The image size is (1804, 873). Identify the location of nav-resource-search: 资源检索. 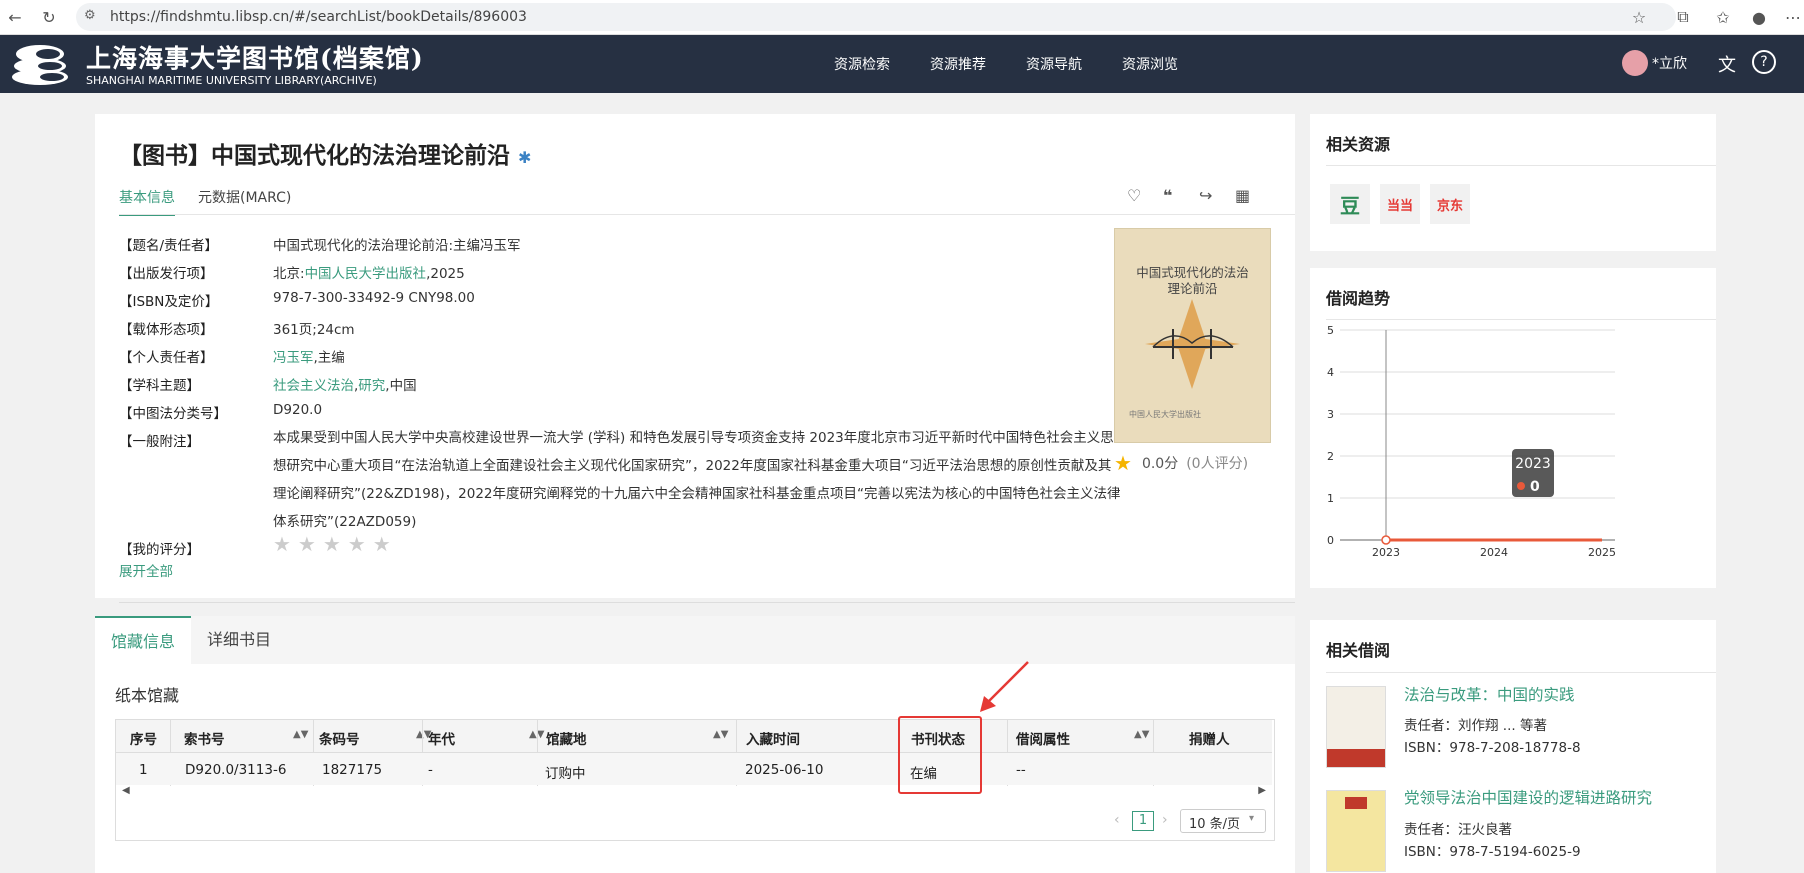
(862, 64).